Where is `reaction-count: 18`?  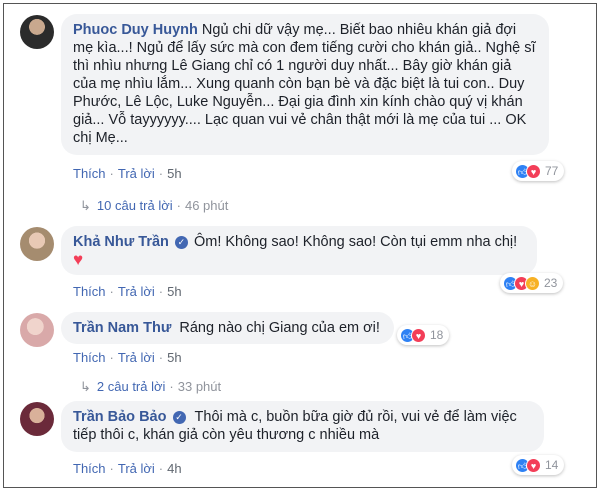
reaction-count: 18 is located at coordinates (437, 335).